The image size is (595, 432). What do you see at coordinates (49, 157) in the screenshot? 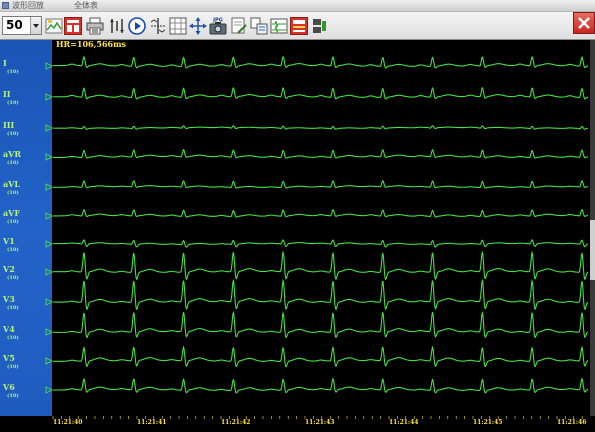
I see `lead-marker-aVR` at bounding box center [49, 157].